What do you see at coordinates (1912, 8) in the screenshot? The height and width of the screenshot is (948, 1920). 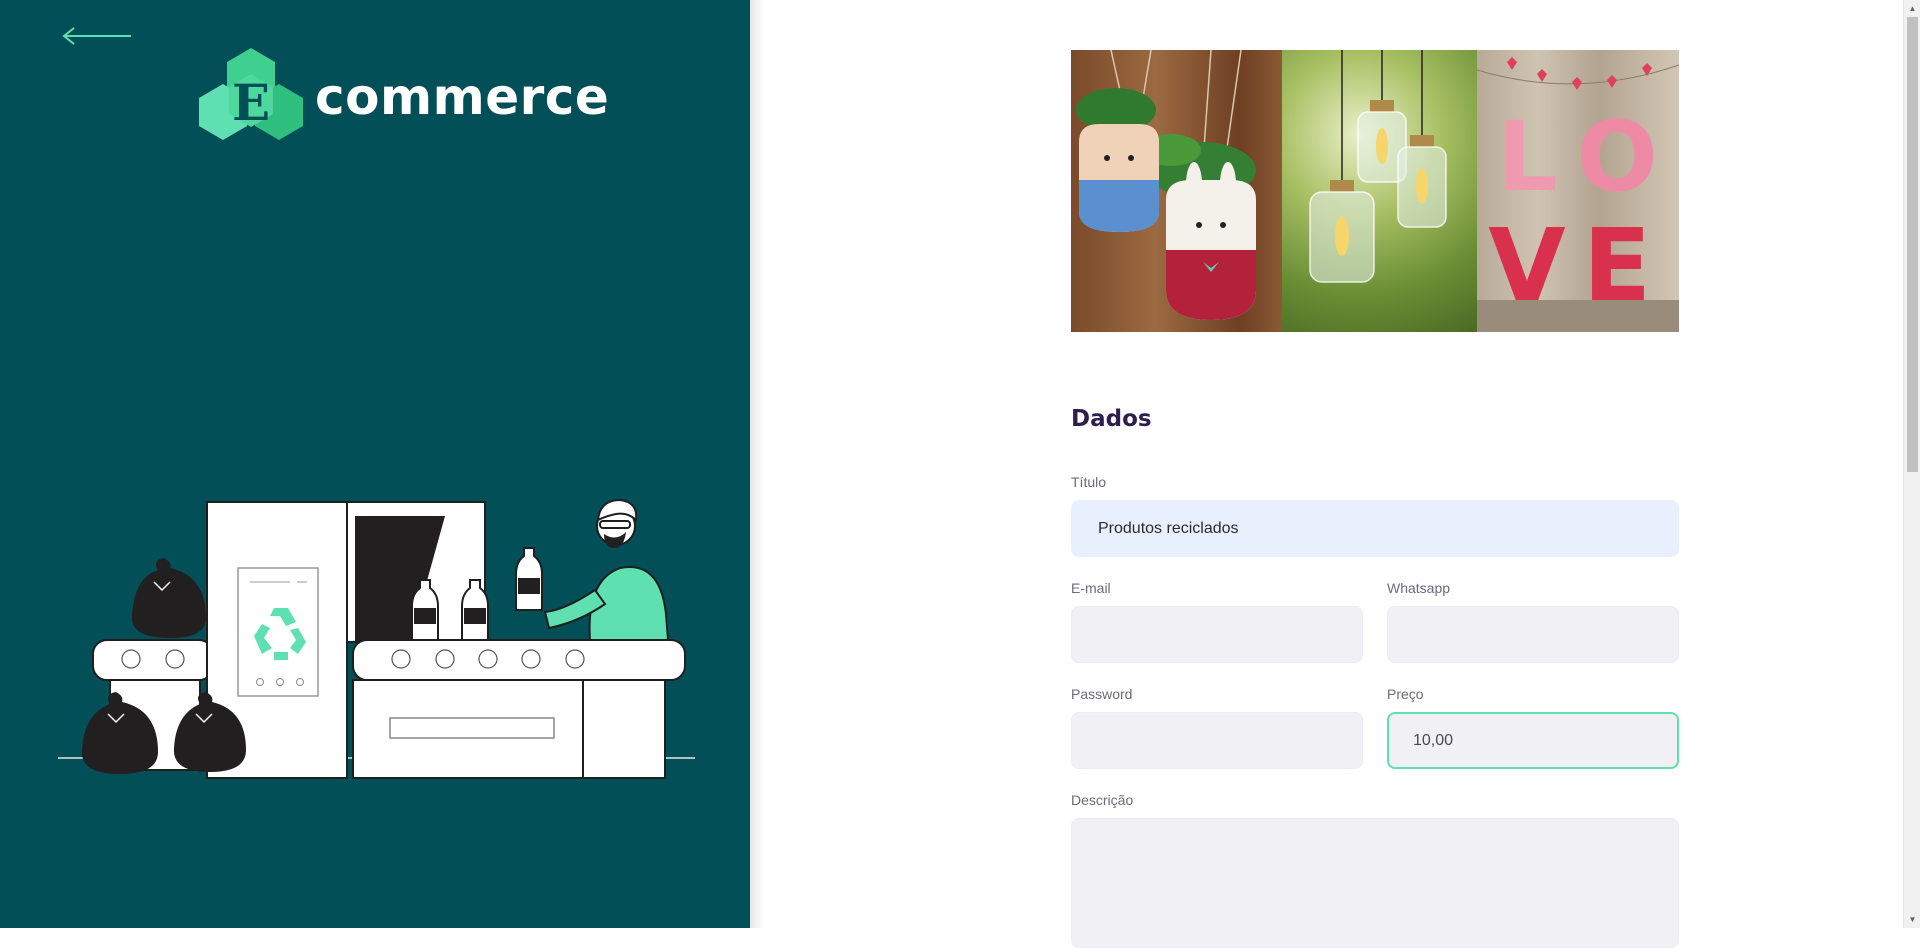 I see `scroll-up-icon: ▲` at bounding box center [1912, 8].